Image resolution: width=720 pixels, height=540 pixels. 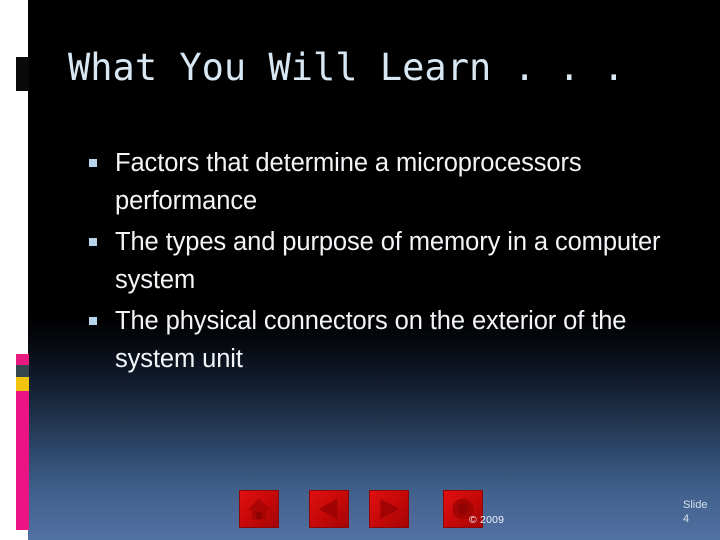 I want to click on strip-segment-magenta-bottom, so click(x=22, y=460).